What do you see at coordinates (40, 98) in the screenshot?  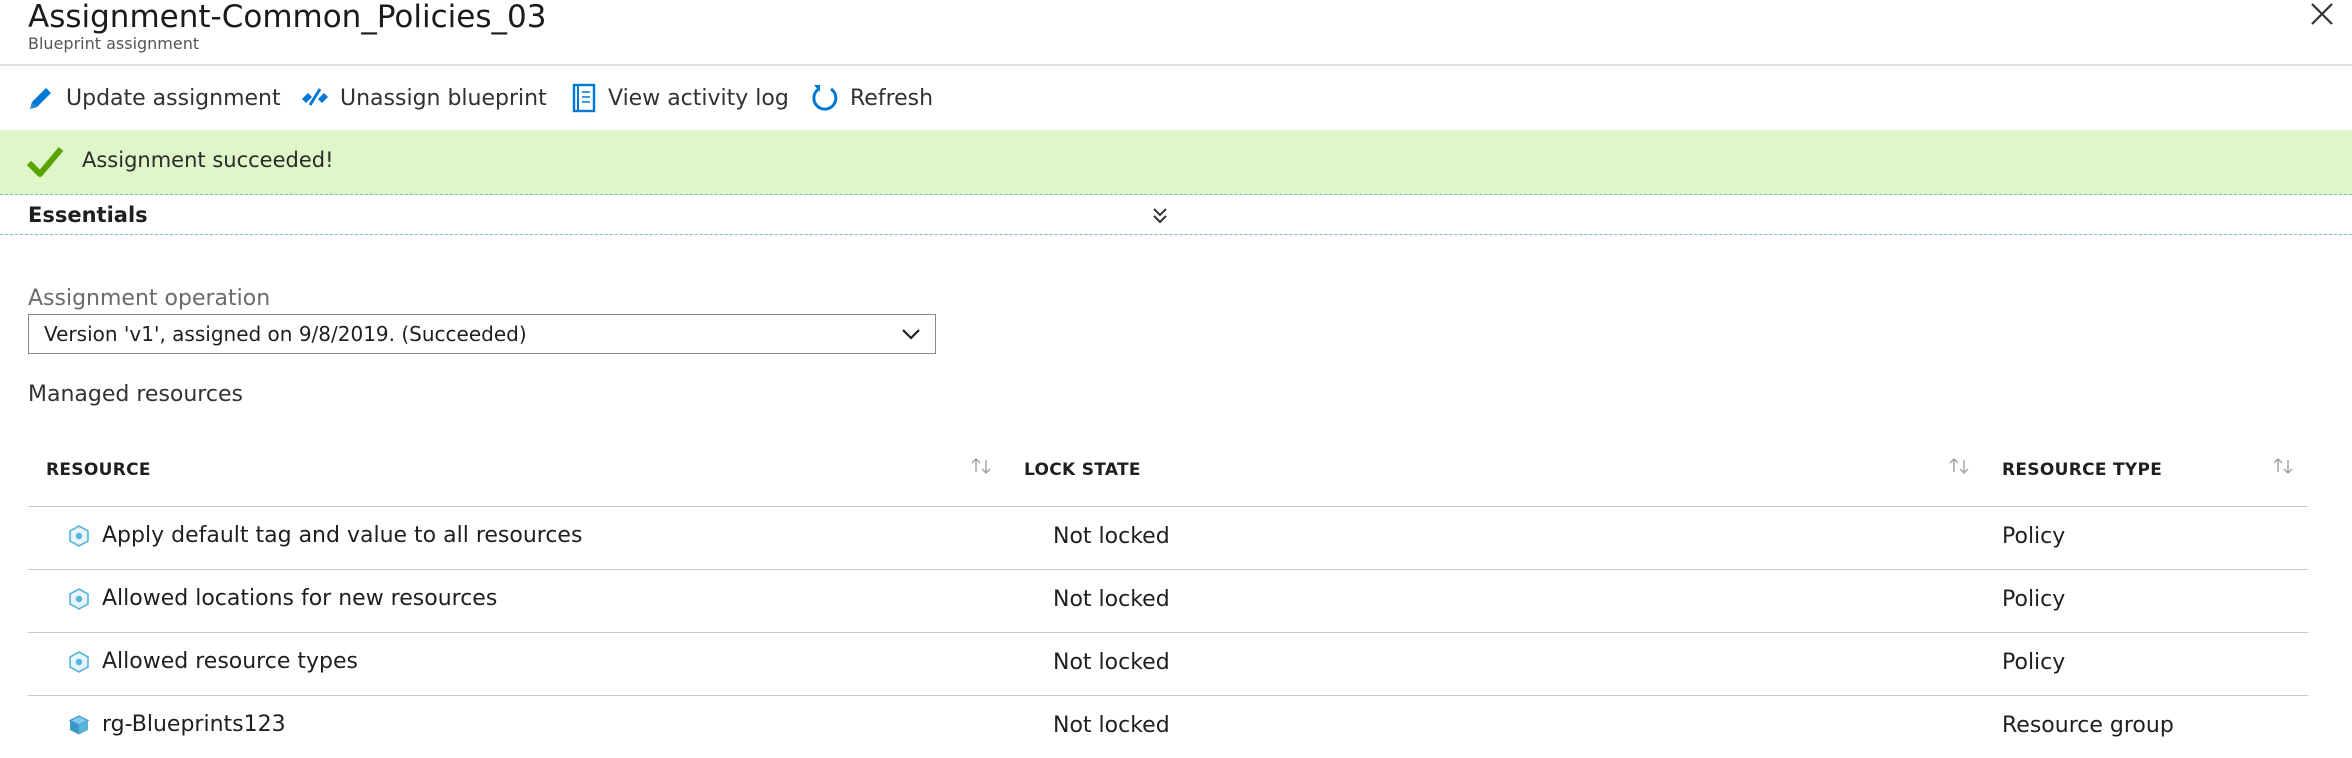 I see `pencil-icon` at bounding box center [40, 98].